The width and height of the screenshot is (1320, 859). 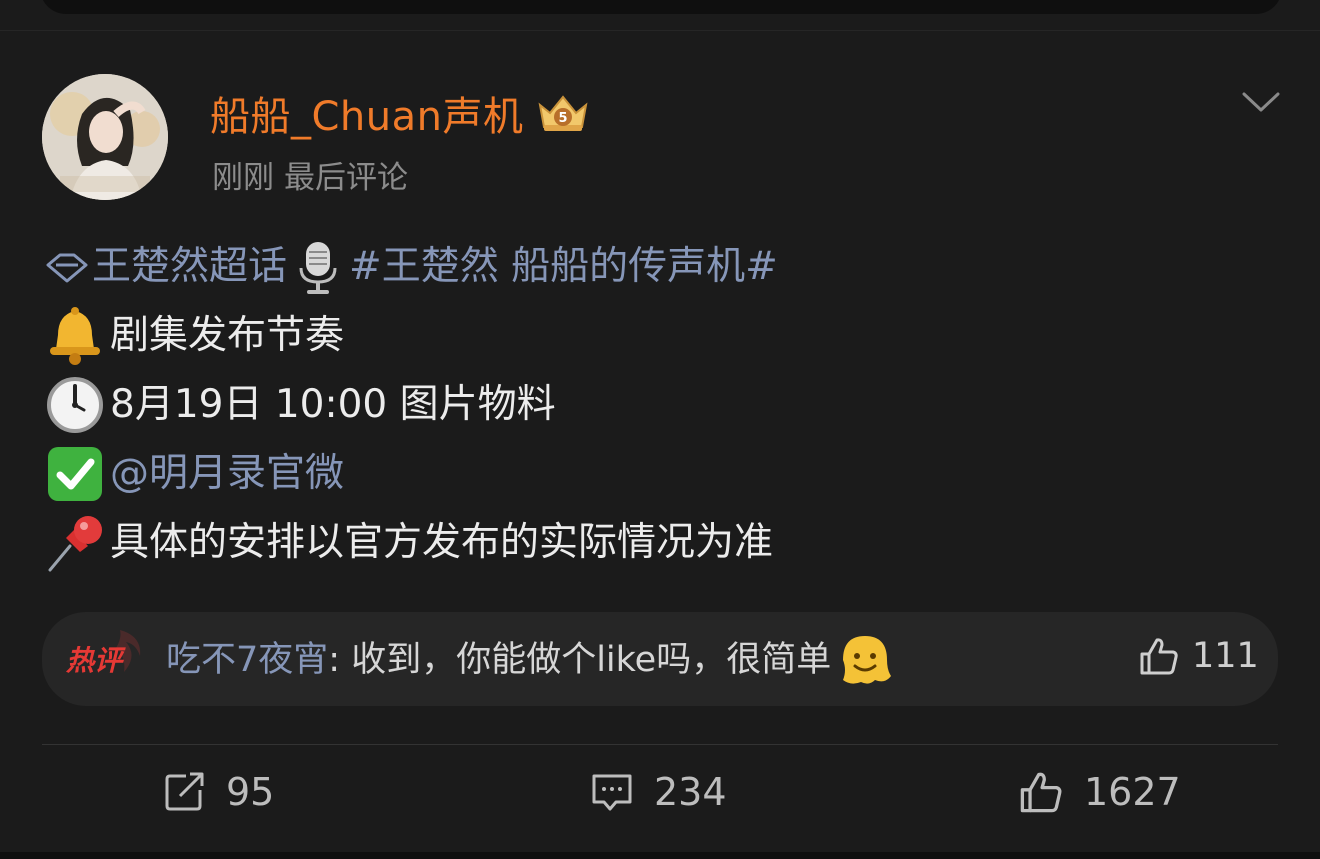 What do you see at coordinates (442, 542) in the screenshot?
I see `note-text: 具体的安排以官方发布的实际情况为准` at bounding box center [442, 542].